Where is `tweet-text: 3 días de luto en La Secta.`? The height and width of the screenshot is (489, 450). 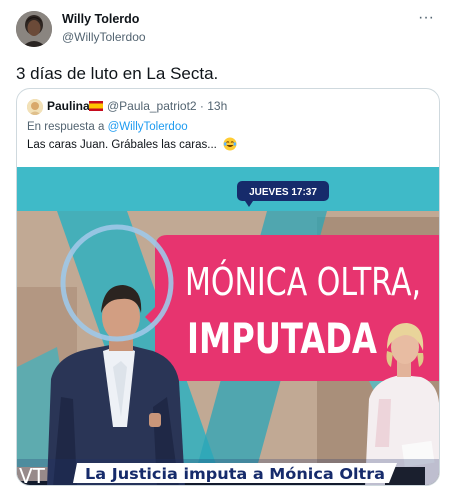
tweet-text: 3 días de luto en La Secta. is located at coordinates (117, 73).